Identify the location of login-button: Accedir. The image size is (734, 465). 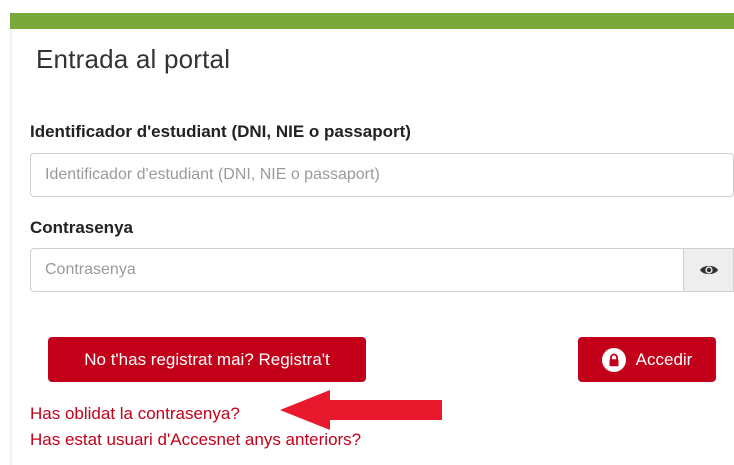
(647, 359).